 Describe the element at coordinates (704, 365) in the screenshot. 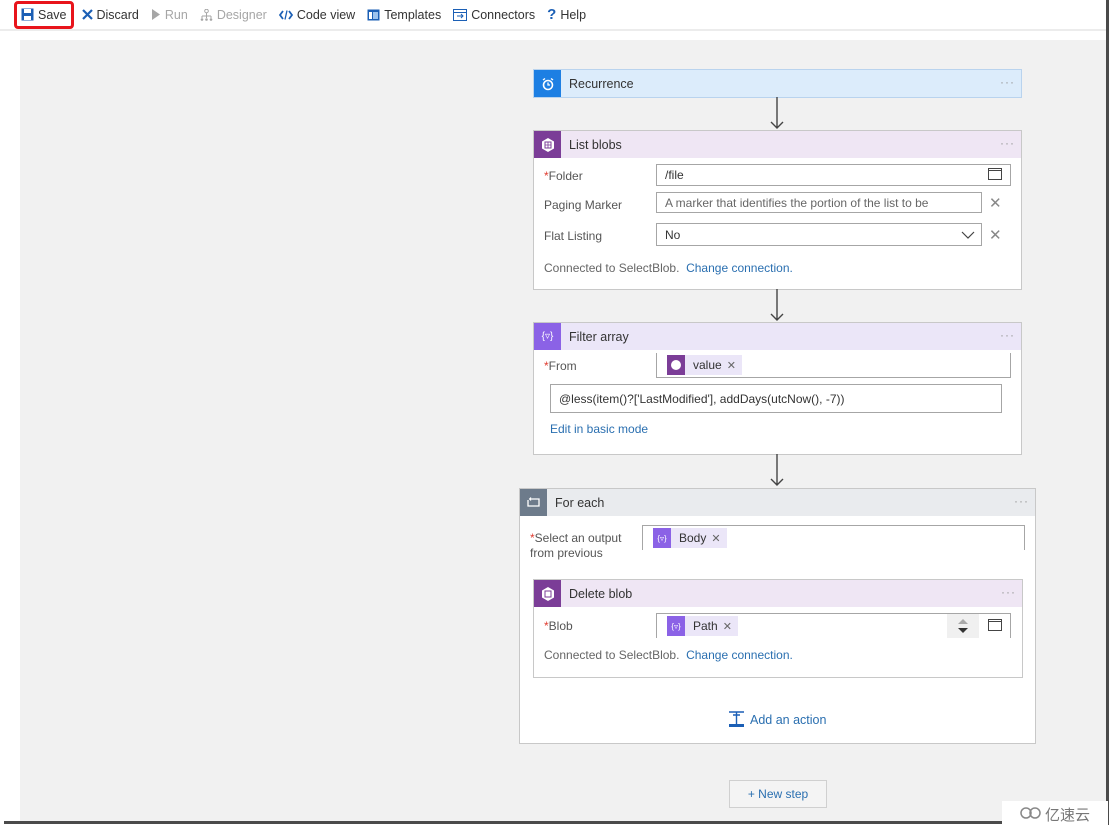

I see `value-token: value ✕` at that location.